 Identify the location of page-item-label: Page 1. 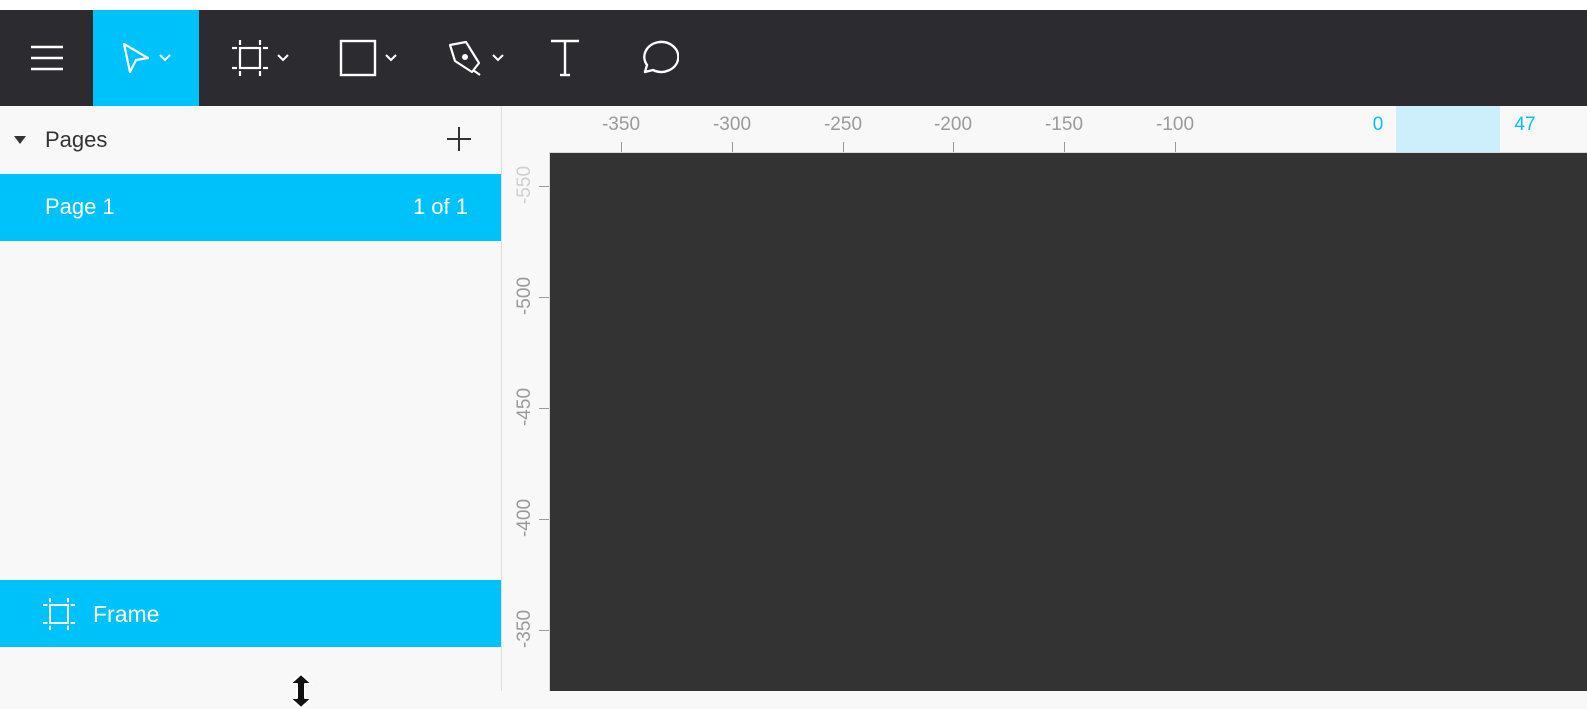
(80, 206).